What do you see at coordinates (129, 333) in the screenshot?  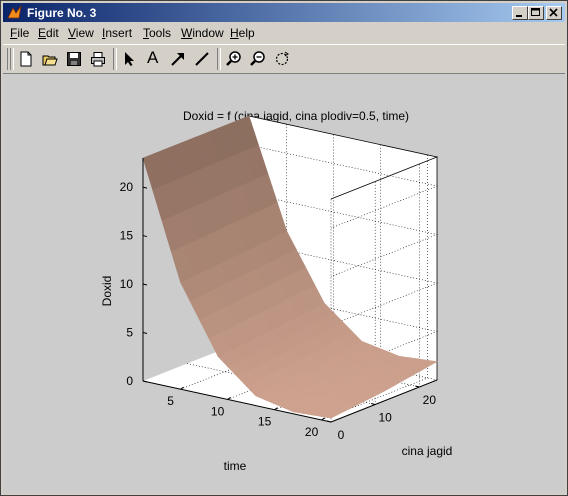 I see `z-tick-label: 5` at bounding box center [129, 333].